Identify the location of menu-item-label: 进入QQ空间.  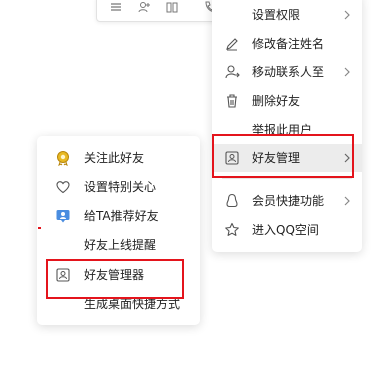
(285, 230).